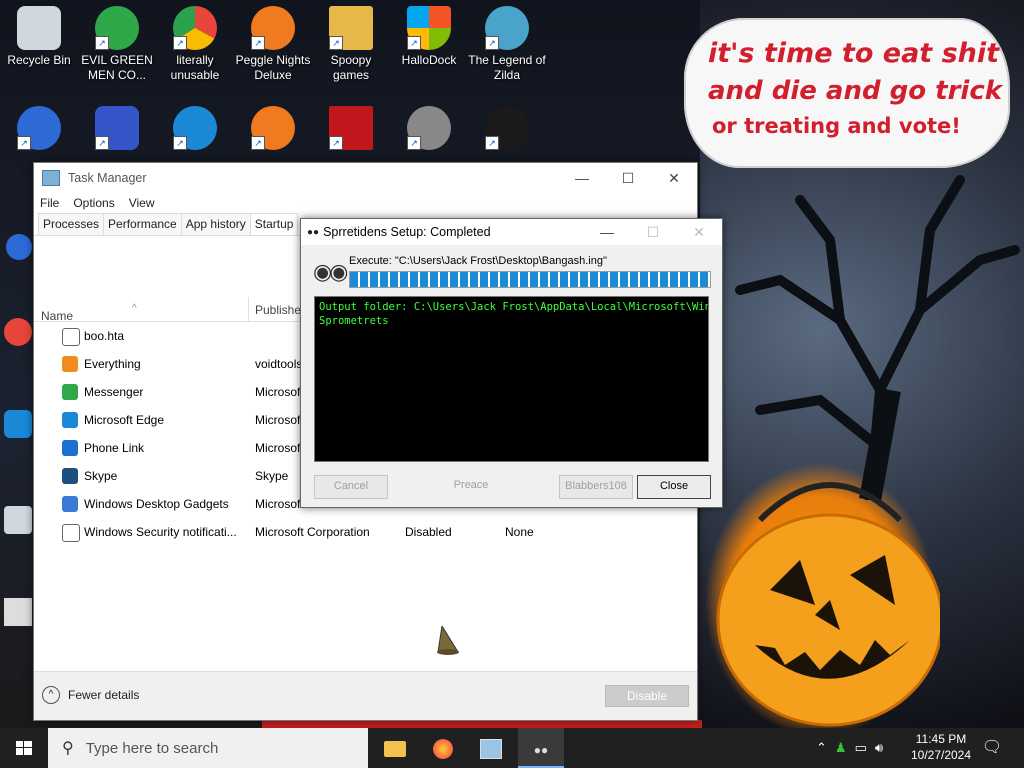 Image resolution: width=1024 pixels, height=771 pixels. What do you see at coordinates (941, 739) in the screenshot?
I see `clock-time: 11:45 PM` at bounding box center [941, 739].